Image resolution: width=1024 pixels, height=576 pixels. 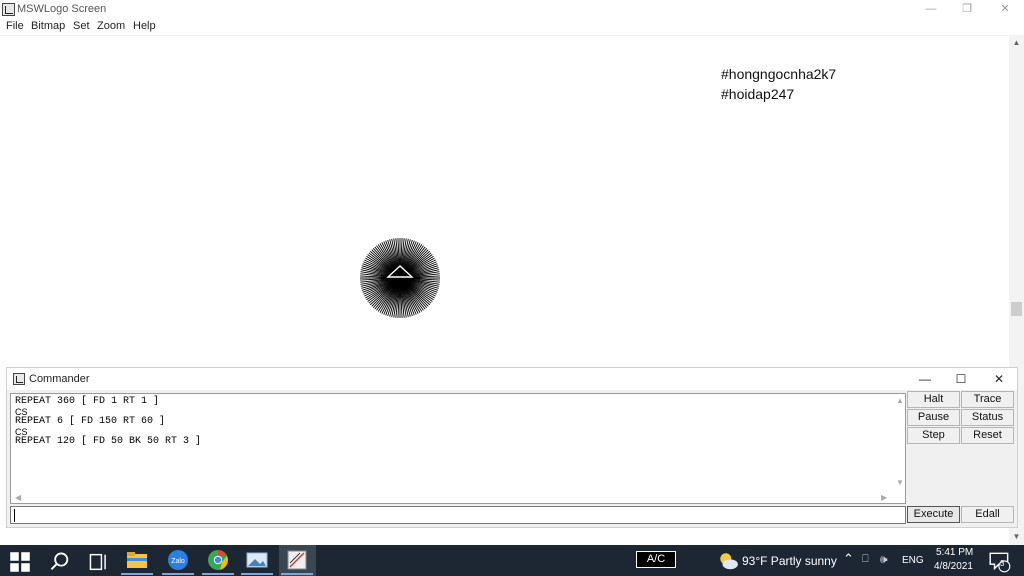 What do you see at coordinates (15, 26) in the screenshot?
I see `menu-file: File` at bounding box center [15, 26].